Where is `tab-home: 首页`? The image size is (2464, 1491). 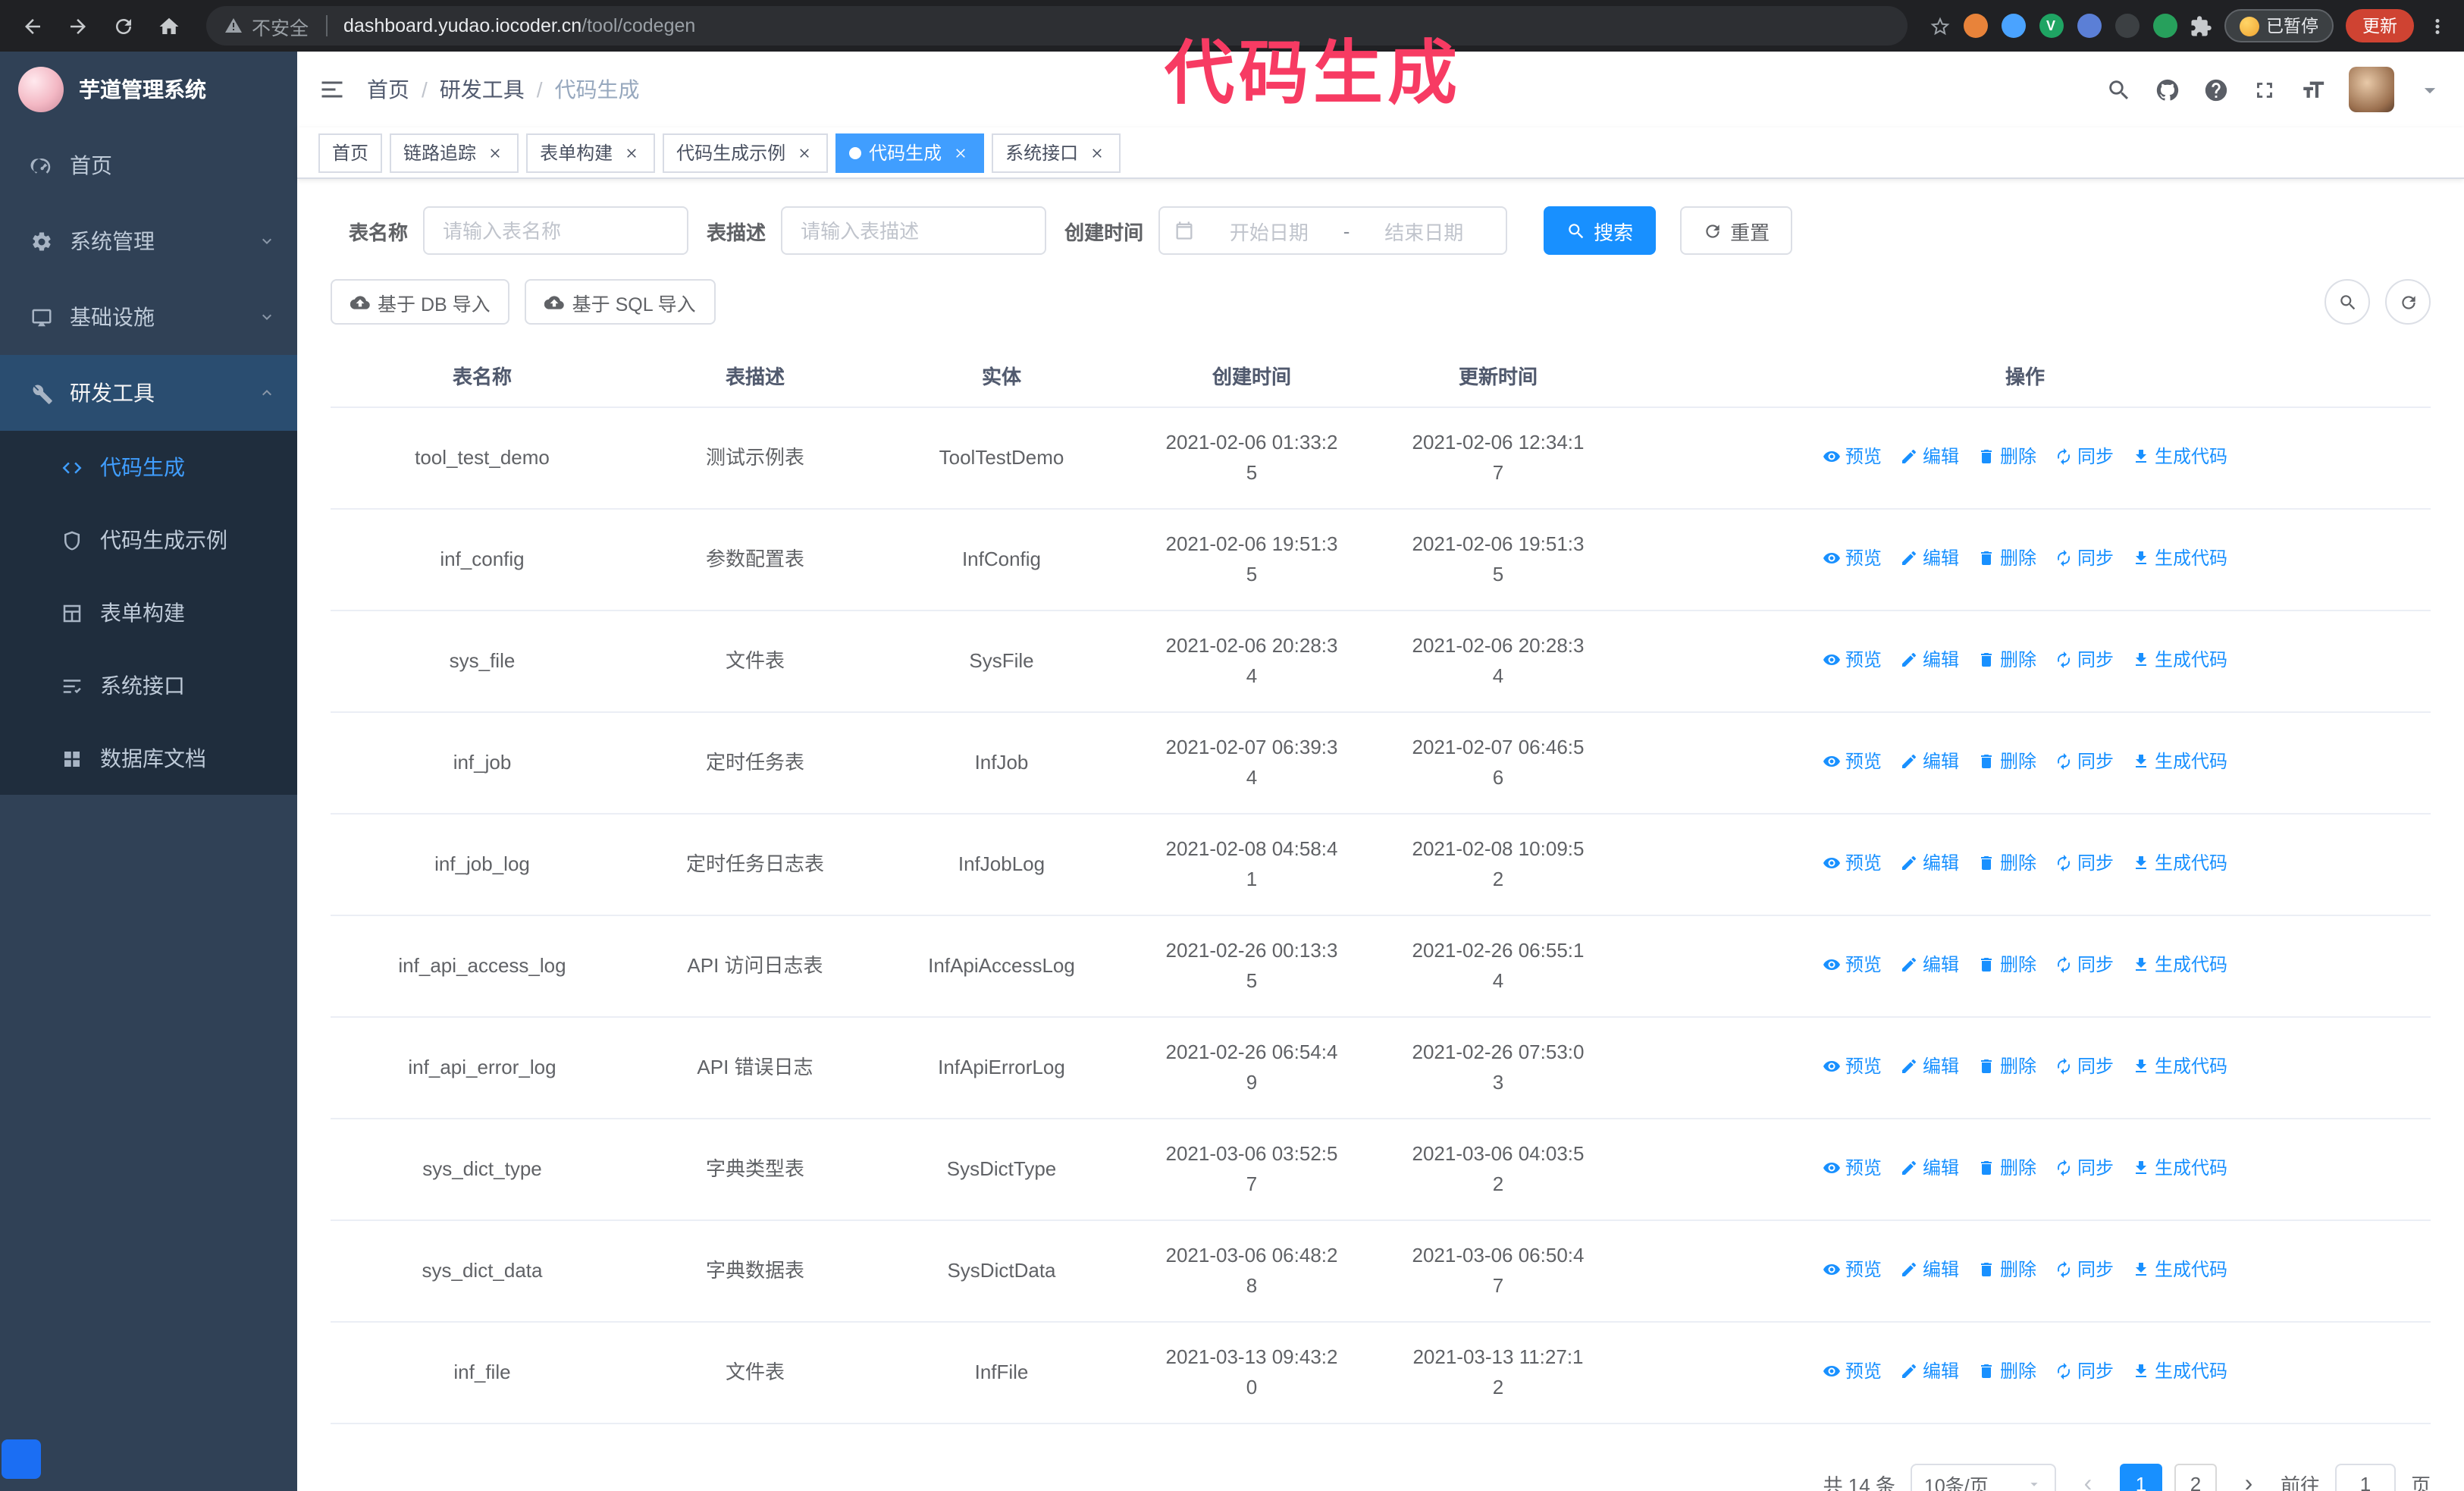 tab-home: 首页 is located at coordinates (351, 152).